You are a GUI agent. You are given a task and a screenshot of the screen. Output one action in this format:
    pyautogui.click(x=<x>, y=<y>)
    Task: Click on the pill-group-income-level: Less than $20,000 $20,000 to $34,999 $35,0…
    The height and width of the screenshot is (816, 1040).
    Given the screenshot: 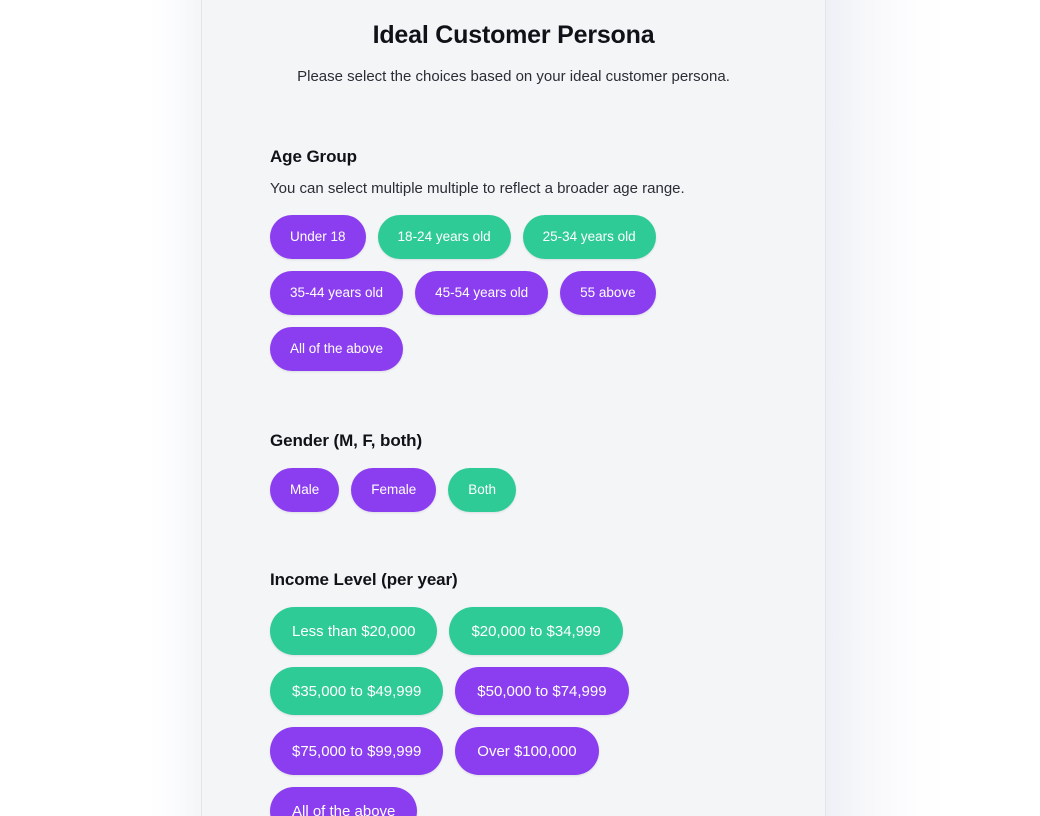 What is the action you would take?
    pyautogui.click(x=470, y=711)
    